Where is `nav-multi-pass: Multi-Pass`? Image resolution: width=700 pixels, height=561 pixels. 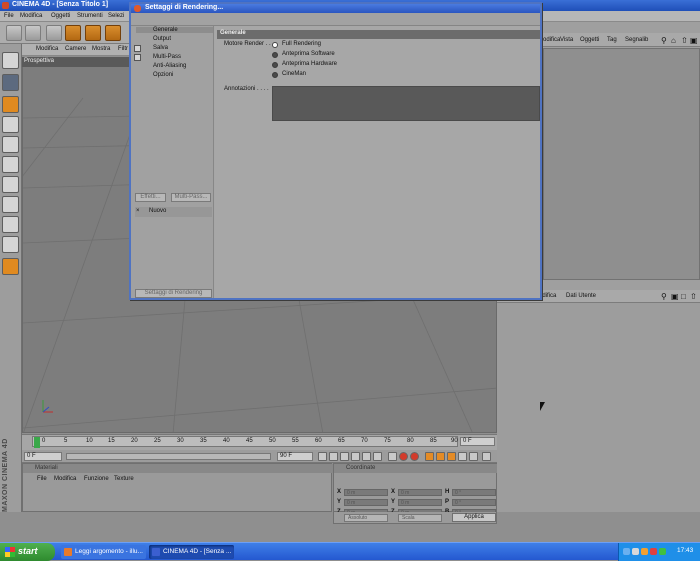 nav-multi-pass: Multi-Pass is located at coordinates (167, 57).